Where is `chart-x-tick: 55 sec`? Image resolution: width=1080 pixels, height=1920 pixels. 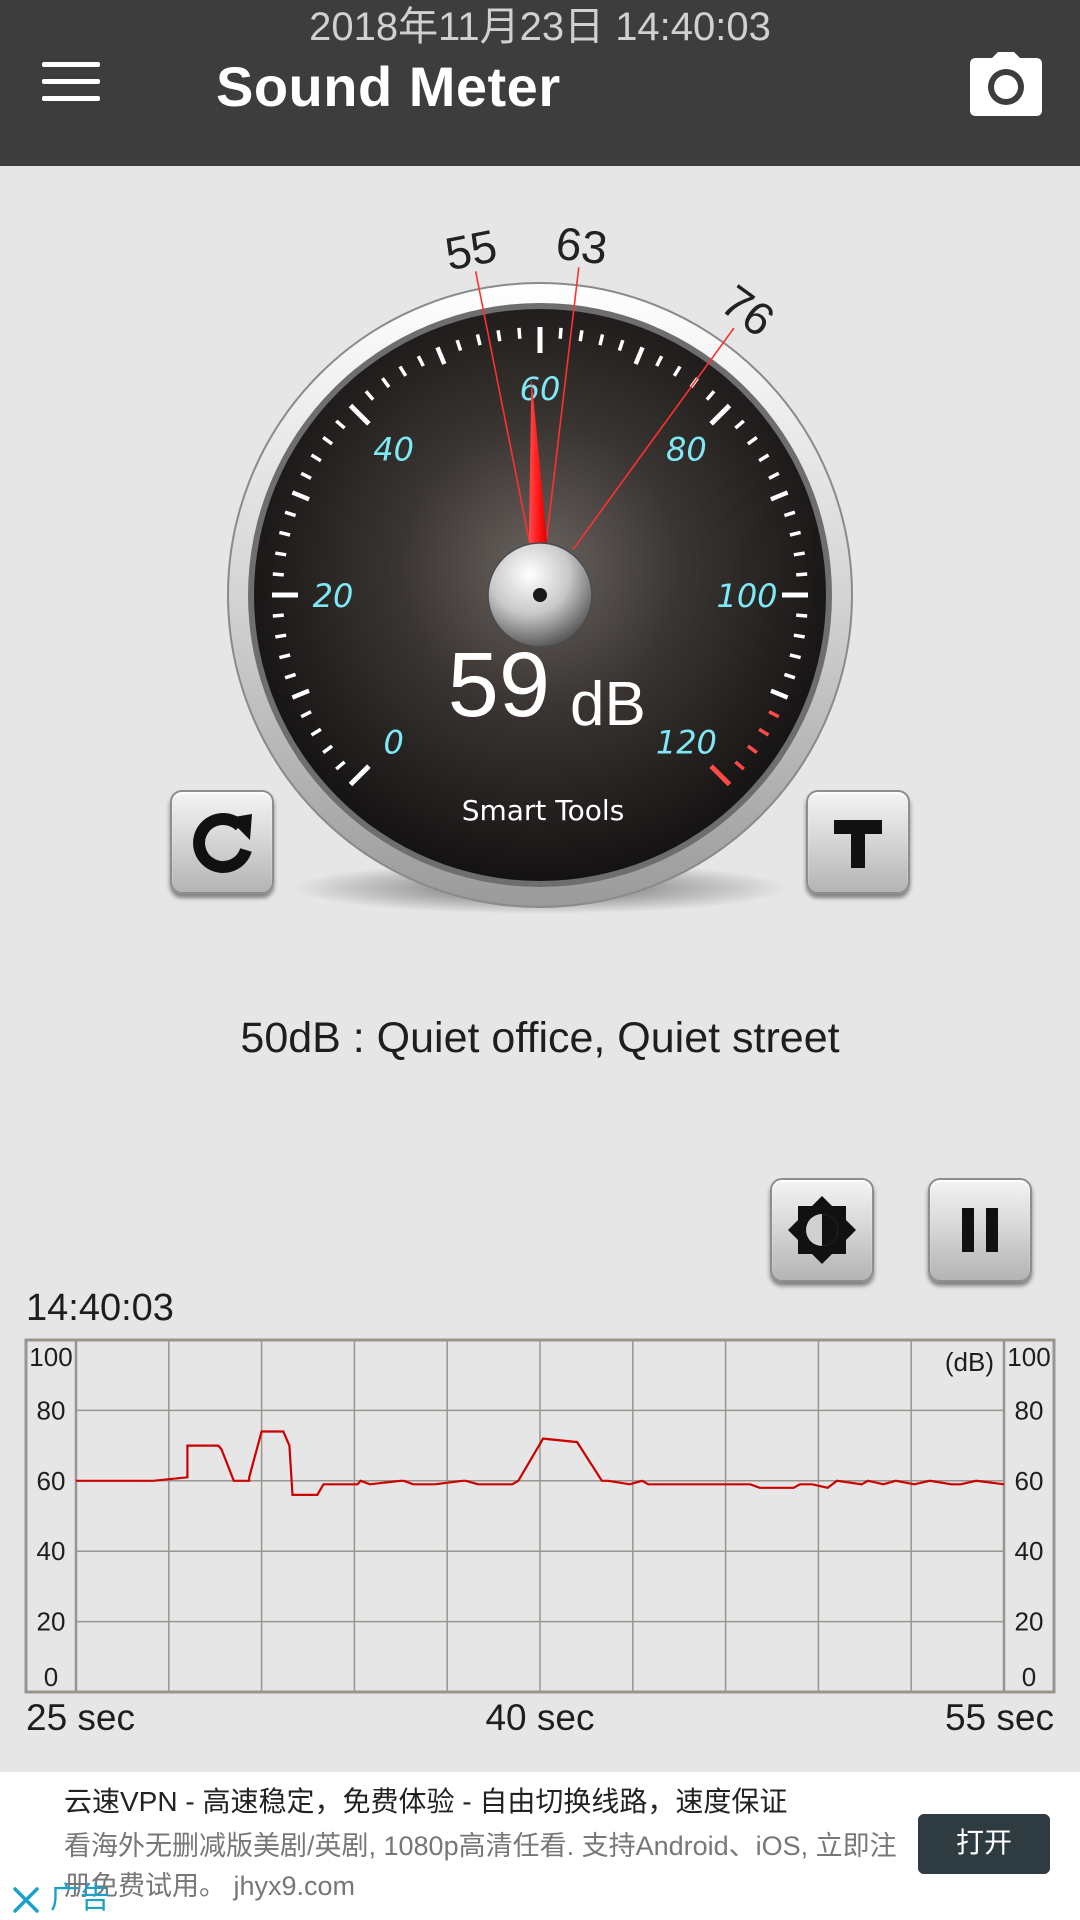
chart-x-tick: 55 sec is located at coordinates (999, 1717).